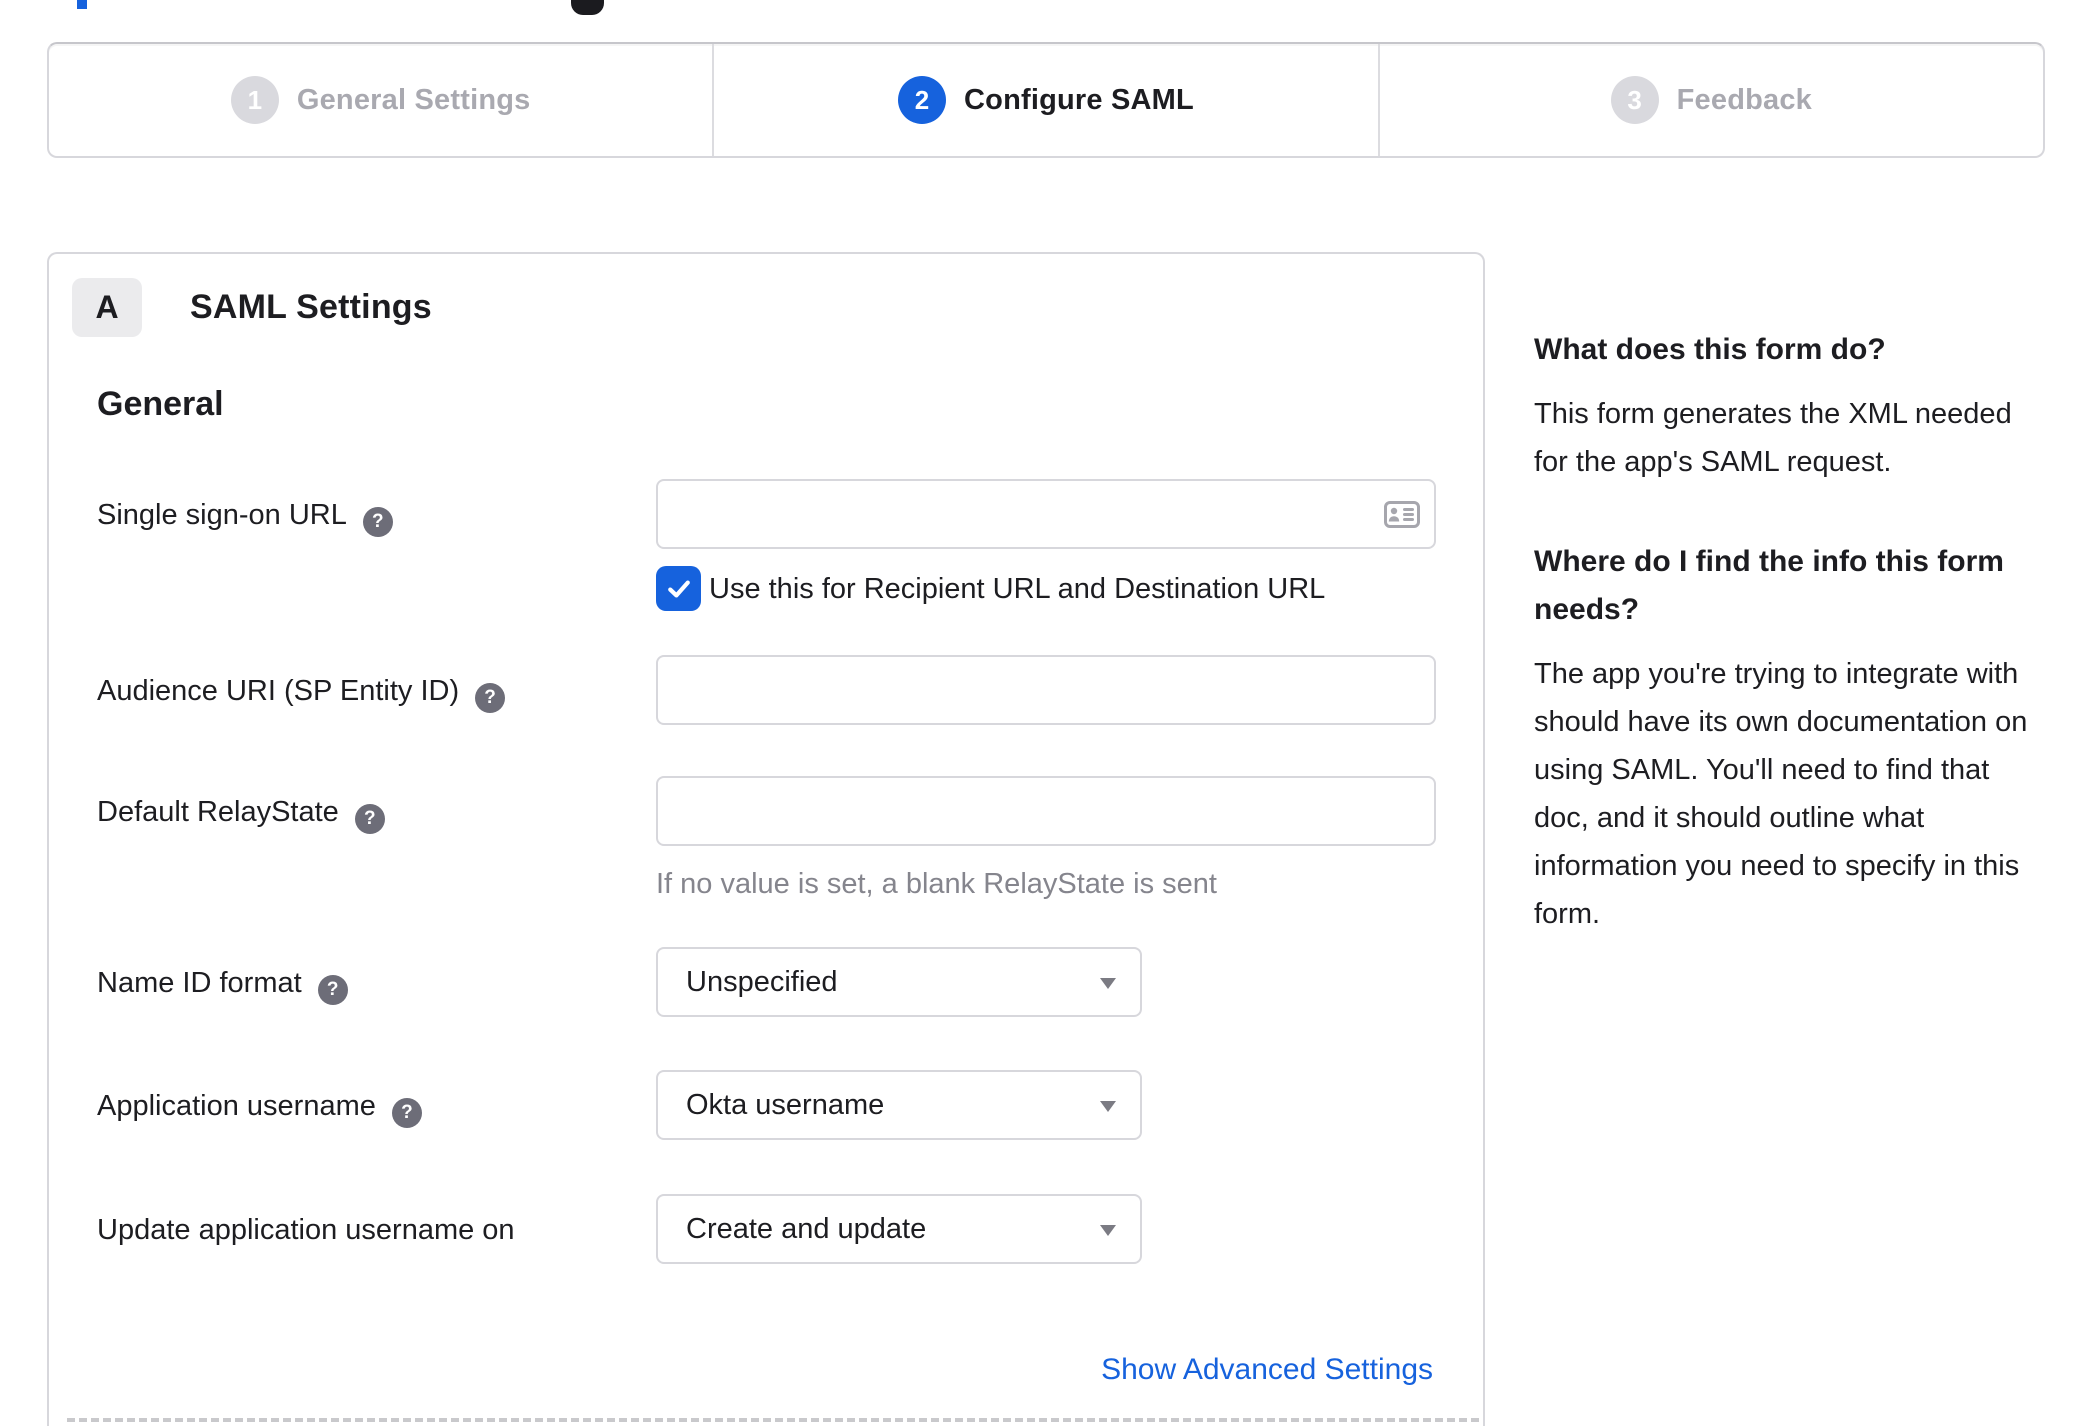  What do you see at coordinates (107, 307) in the screenshot?
I see `section-a-badge: A` at bounding box center [107, 307].